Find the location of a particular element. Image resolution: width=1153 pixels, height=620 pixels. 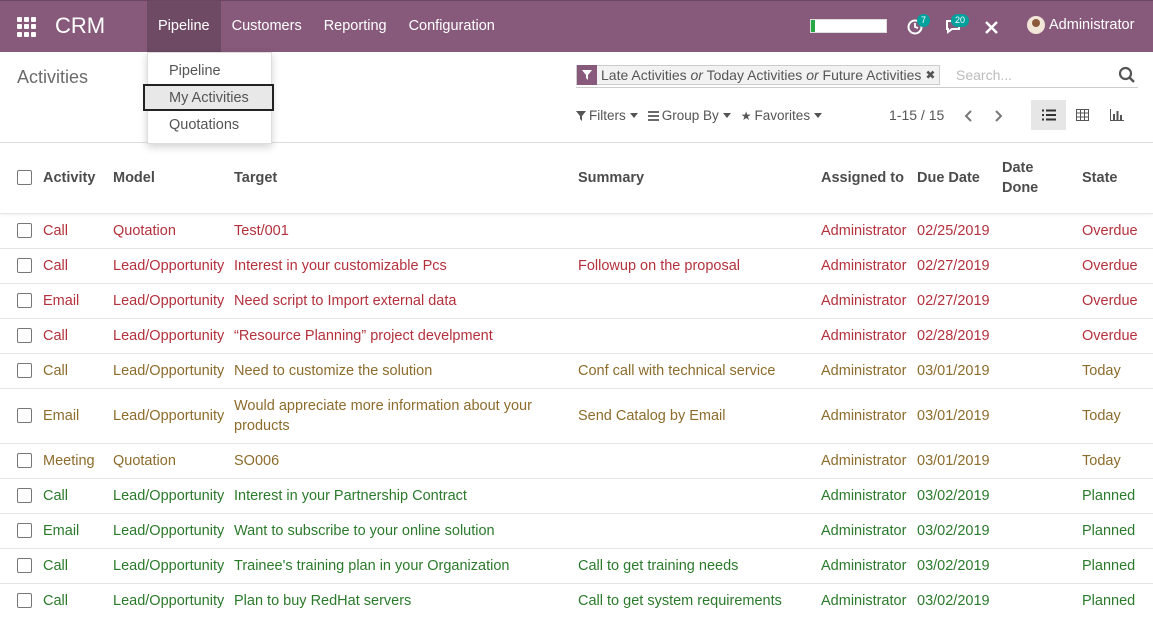

target-cell: SO006 is located at coordinates (257, 460).